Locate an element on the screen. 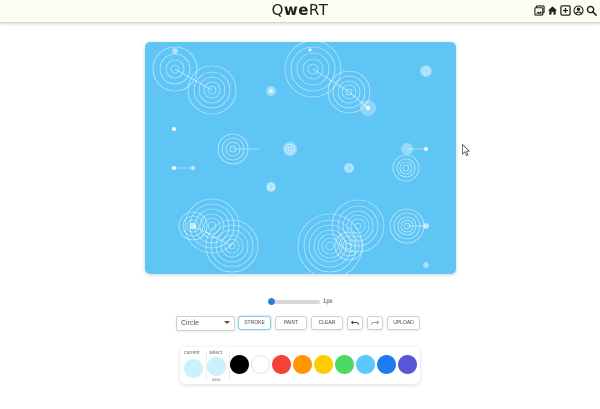  color-swatch-orange is located at coordinates (302, 364).